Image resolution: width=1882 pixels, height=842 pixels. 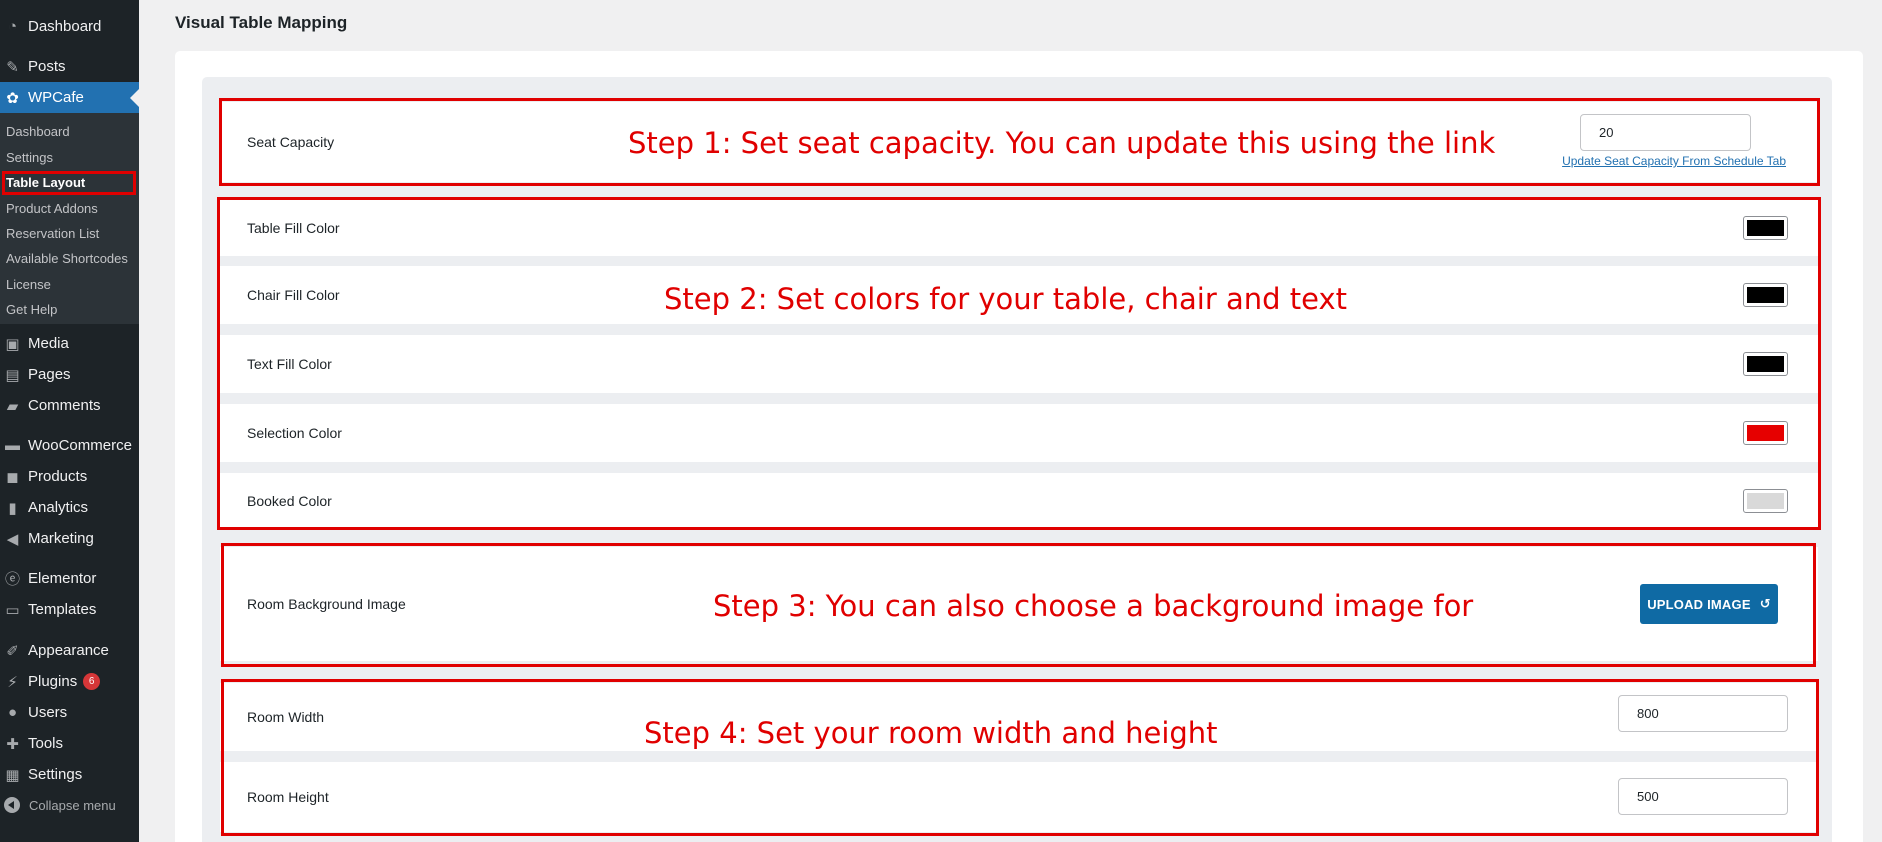 I want to click on submenu-reservation-list: Reservation List, so click(x=52, y=233).